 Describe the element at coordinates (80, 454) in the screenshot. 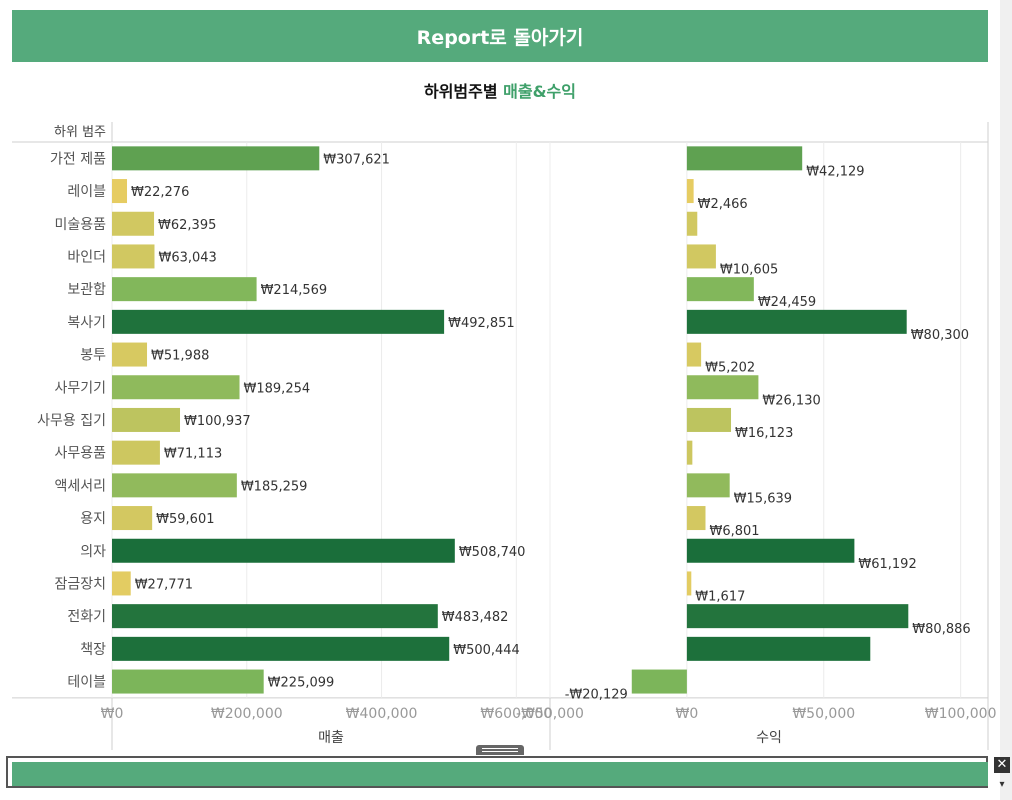

I see `category-label: 사무용품` at that location.